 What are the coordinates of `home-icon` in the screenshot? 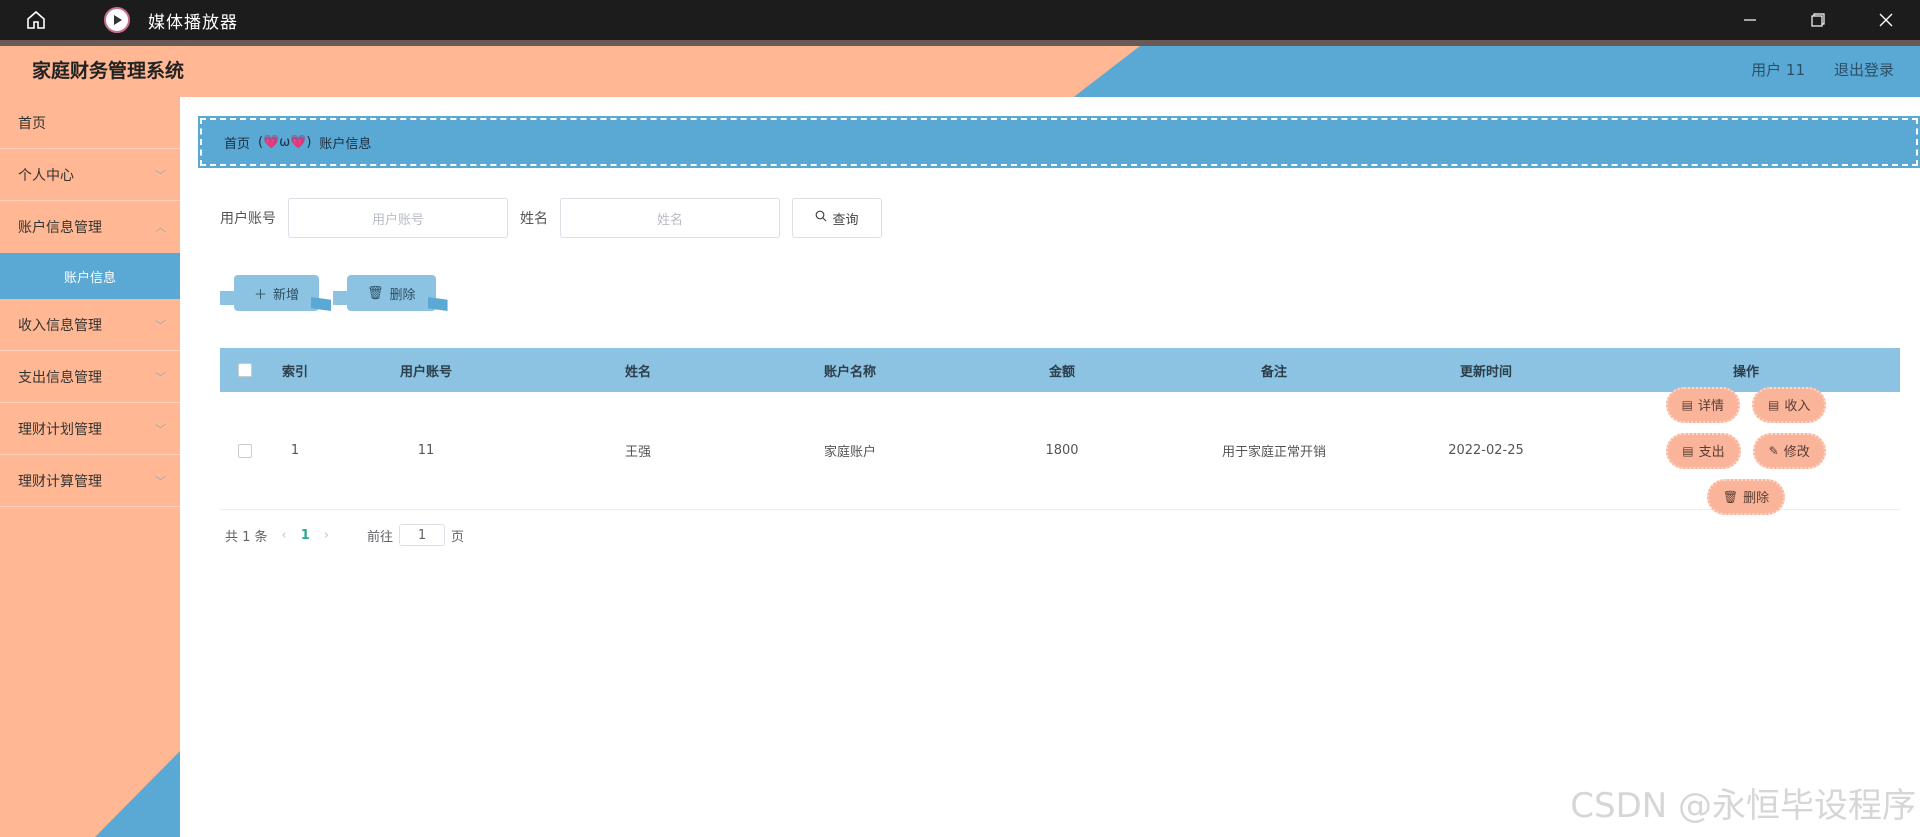 It's located at (36, 20).